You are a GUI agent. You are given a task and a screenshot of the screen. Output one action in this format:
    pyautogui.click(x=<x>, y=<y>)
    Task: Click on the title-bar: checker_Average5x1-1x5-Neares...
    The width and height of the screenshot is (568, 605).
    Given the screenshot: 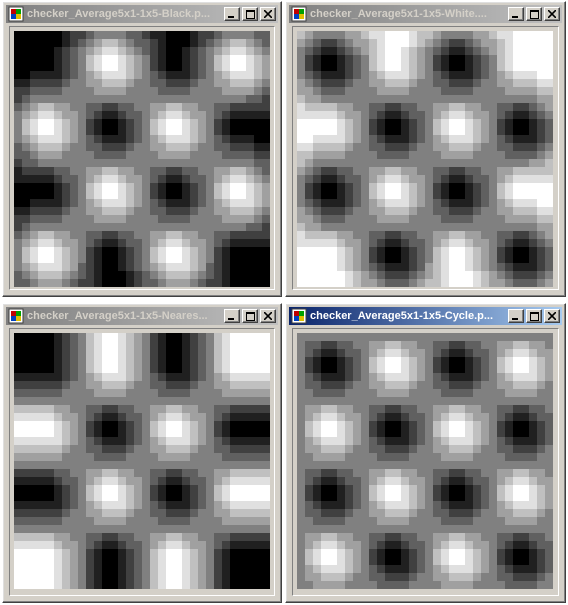 What is the action you would take?
    pyautogui.click(x=142, y=316)
    